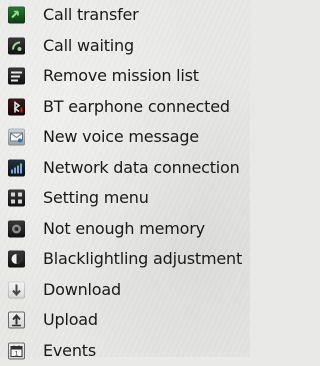  Describe the element at coordinates (16, 198) in the screenshot. I see `setting-menu-icon` at that location.